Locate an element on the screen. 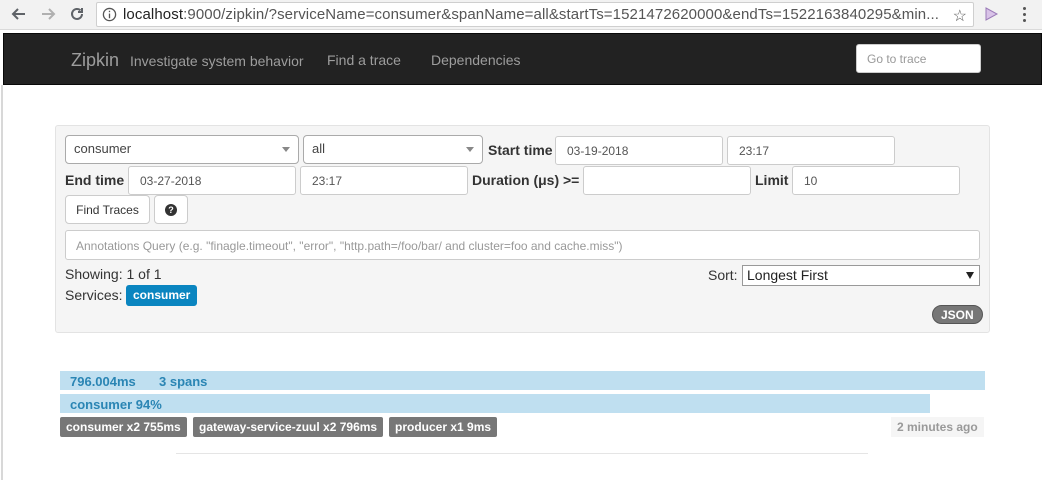 The height and width of the screenshot is (480, 1042). start-date-input: 03-19-2018 is located at coordinates (639, 150).